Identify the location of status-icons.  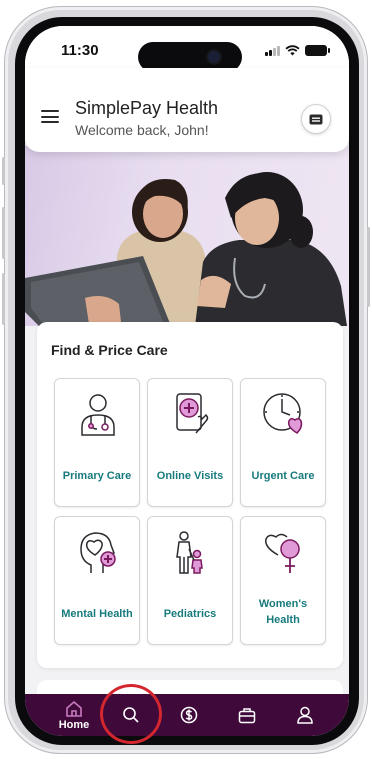
(297, 50).